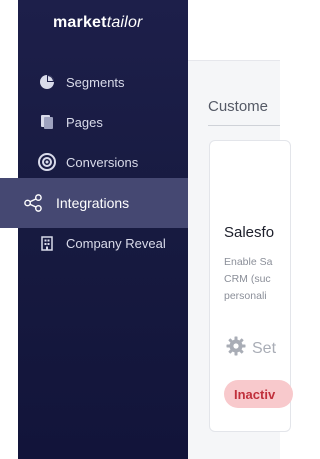 This screenshot has width=320, height=459. I want to click on sidebar-item-company-reveal: Company Reveal, so click(103, 243).